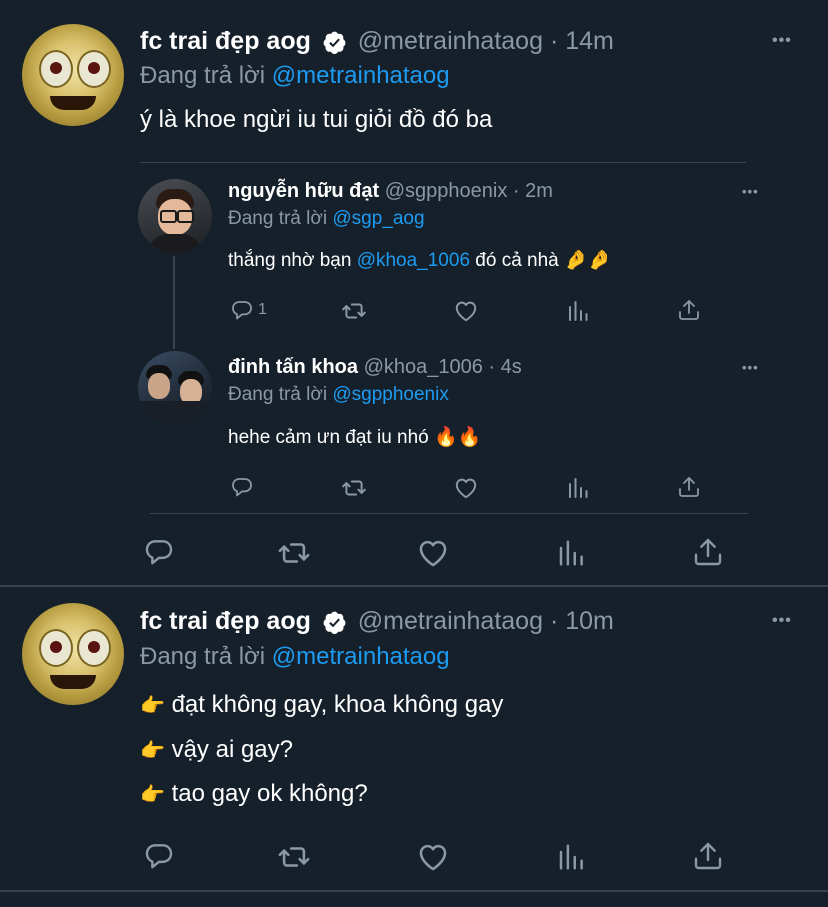 This screenshot has height=907, width=828. What do you see at coordinates (269, 793) in the screenshot?
I see `tweet-text: tao gay ok không?` at bounding box center [269, 793].